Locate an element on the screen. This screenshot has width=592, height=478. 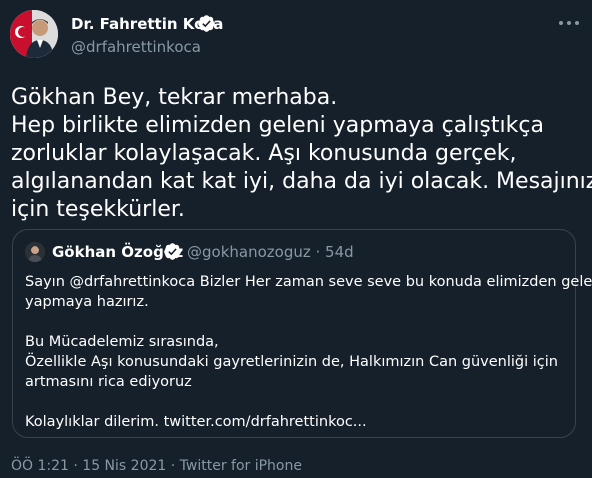
more-options-button is located at coordinates (569, 23).